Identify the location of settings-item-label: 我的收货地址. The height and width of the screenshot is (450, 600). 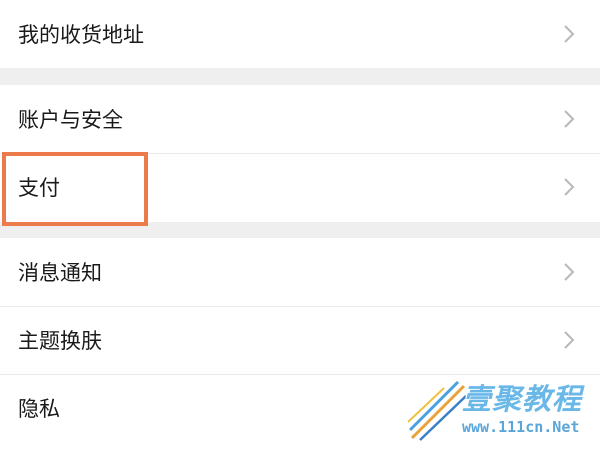
(81, 35).